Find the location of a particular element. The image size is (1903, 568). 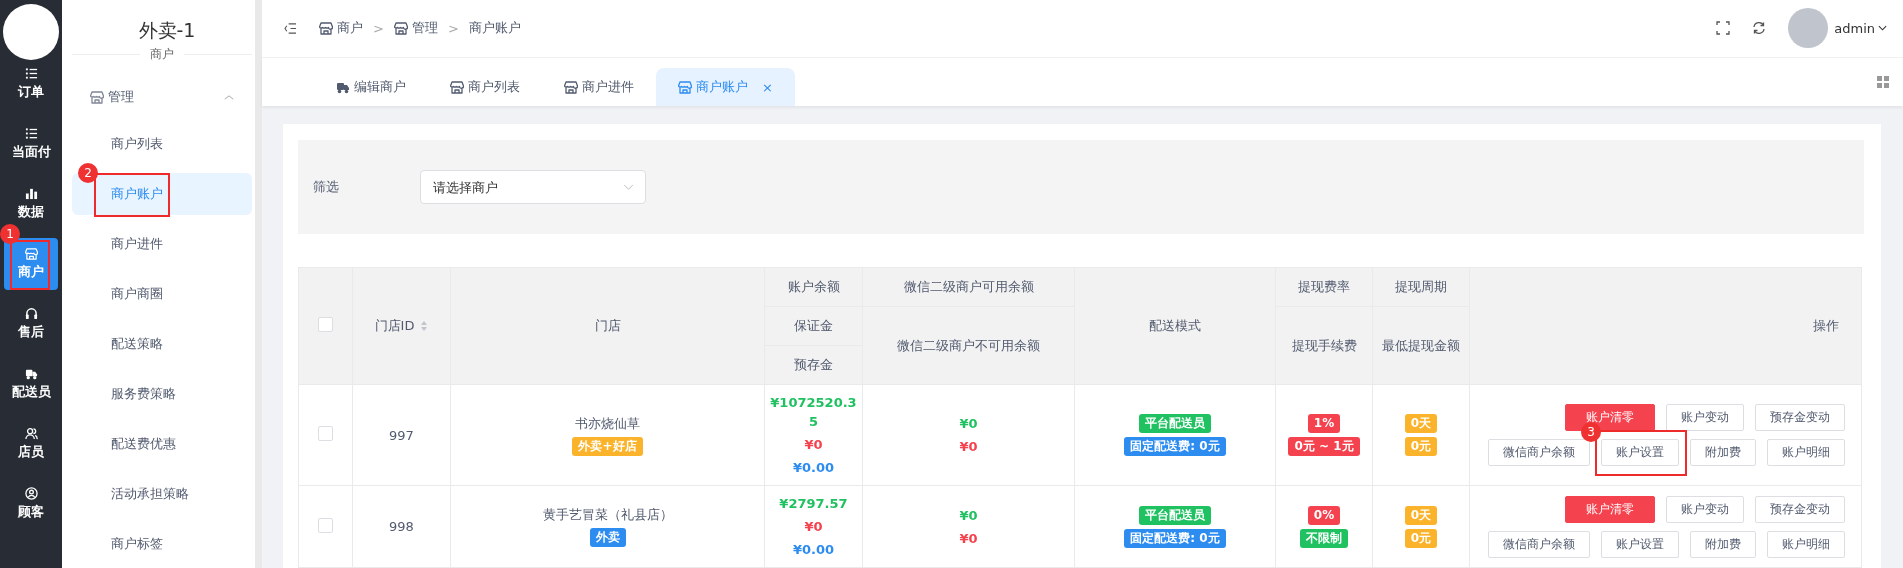

column-header: 配送模式 is located at coordinates (1175, 326).